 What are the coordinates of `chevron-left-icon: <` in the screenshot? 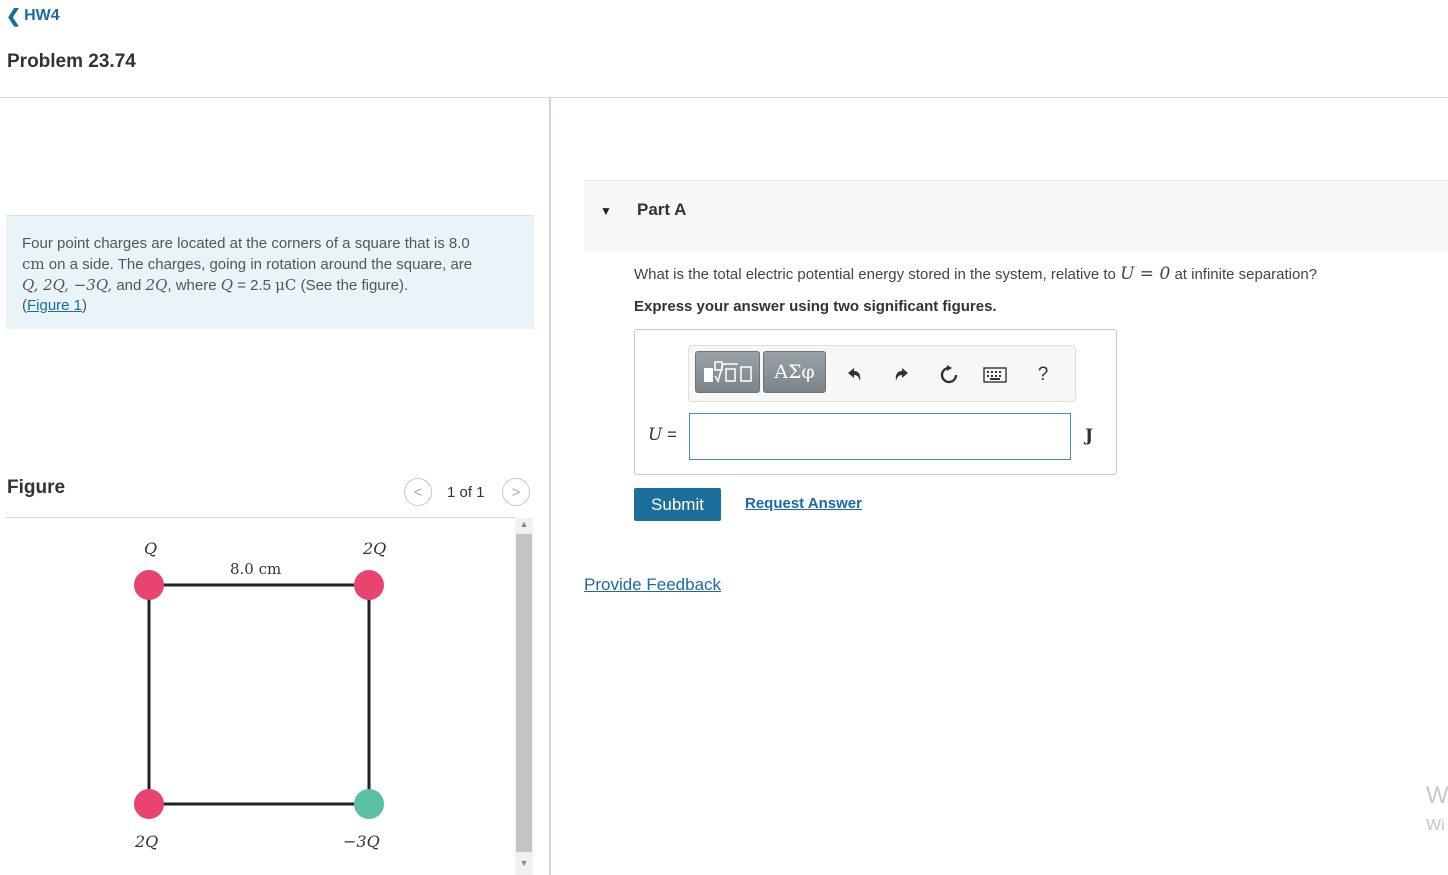 It's located at (418, 492).